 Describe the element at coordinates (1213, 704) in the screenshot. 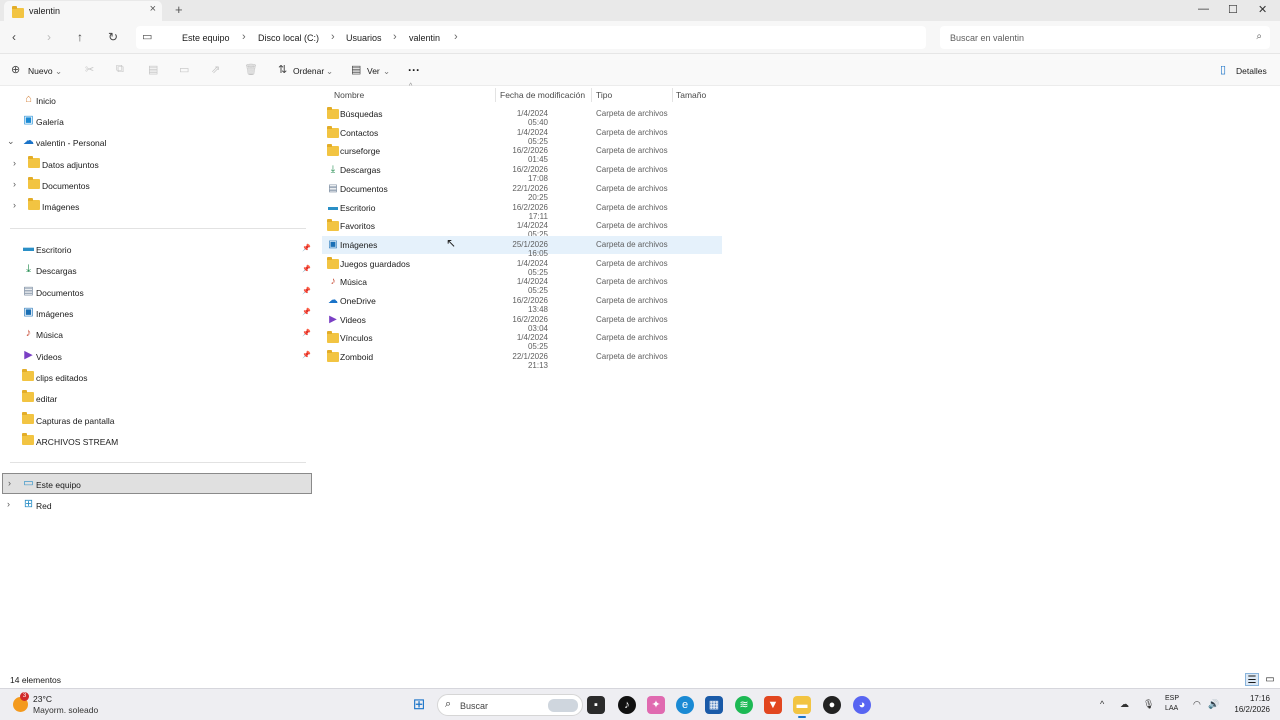

I see `volume-icon: 🔊` at that location.